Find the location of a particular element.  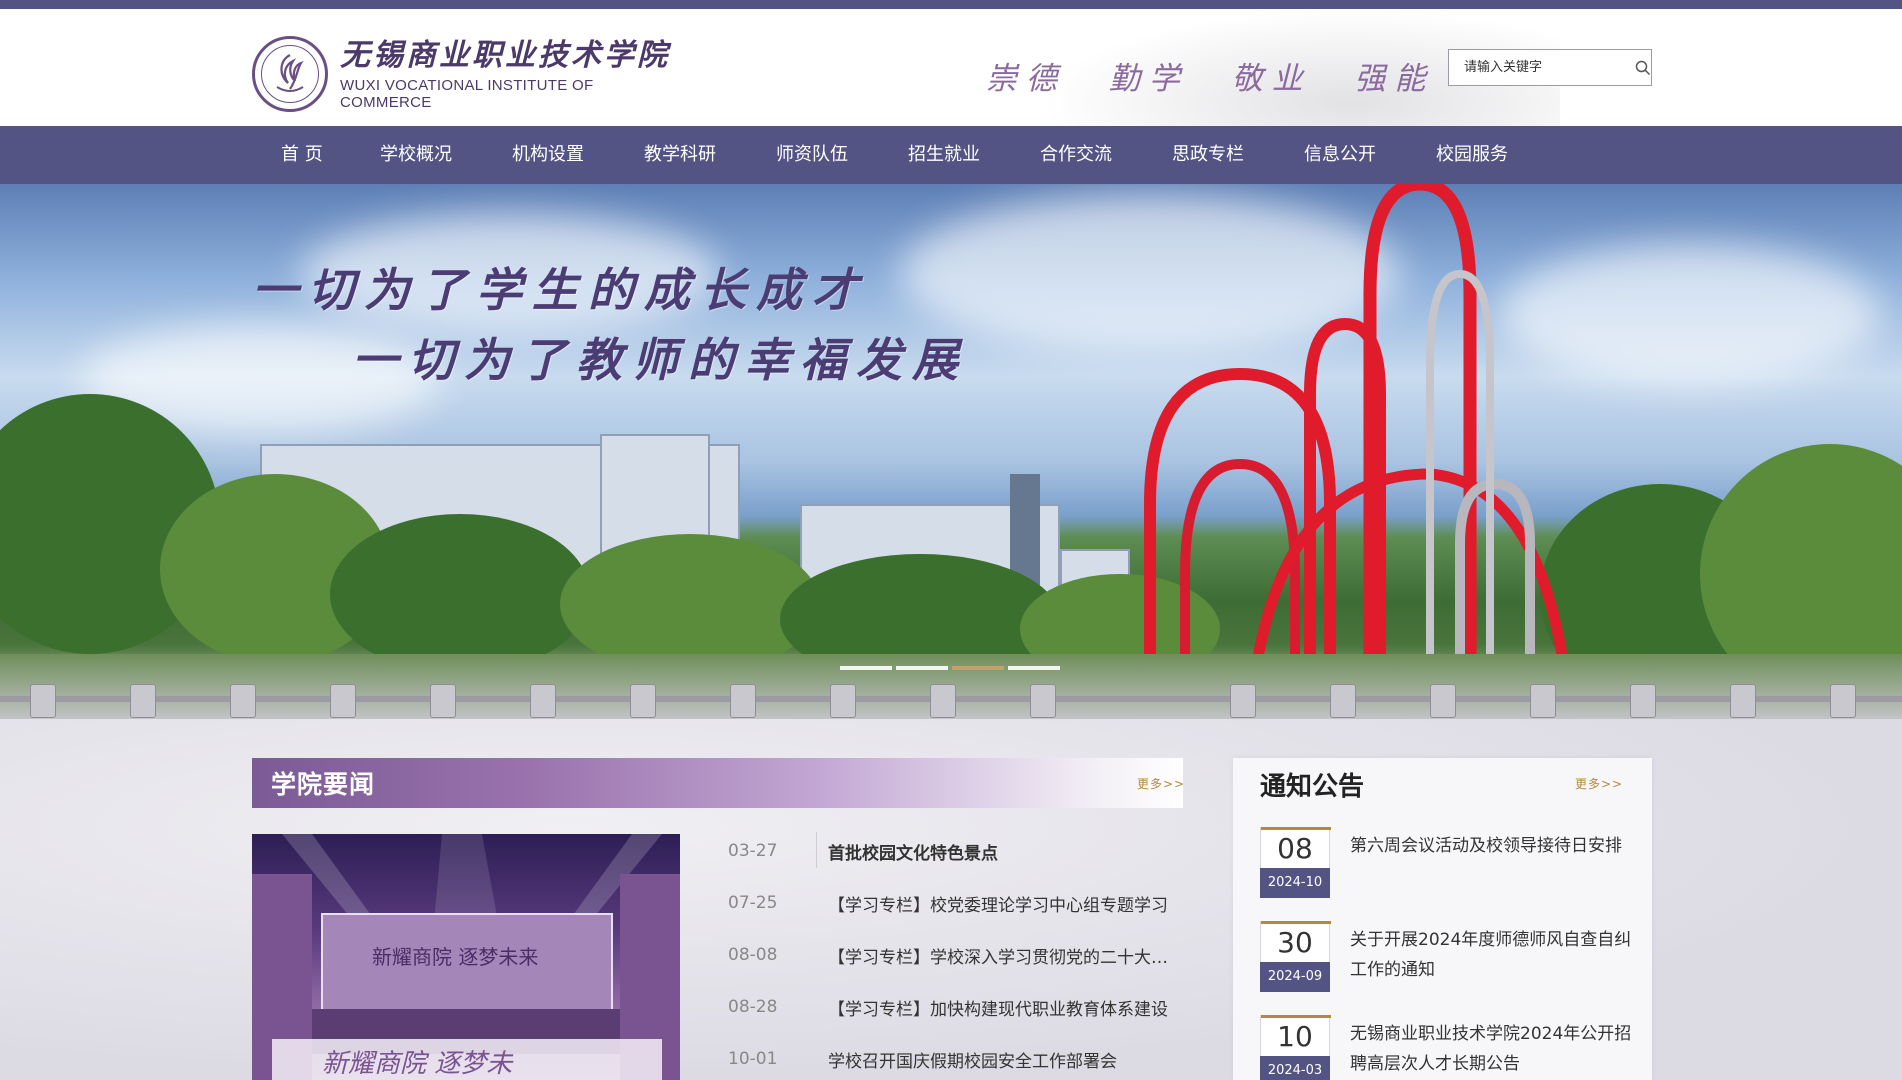

notice-date-box: 30 2024-09 is located at coordinates (1295, 956).